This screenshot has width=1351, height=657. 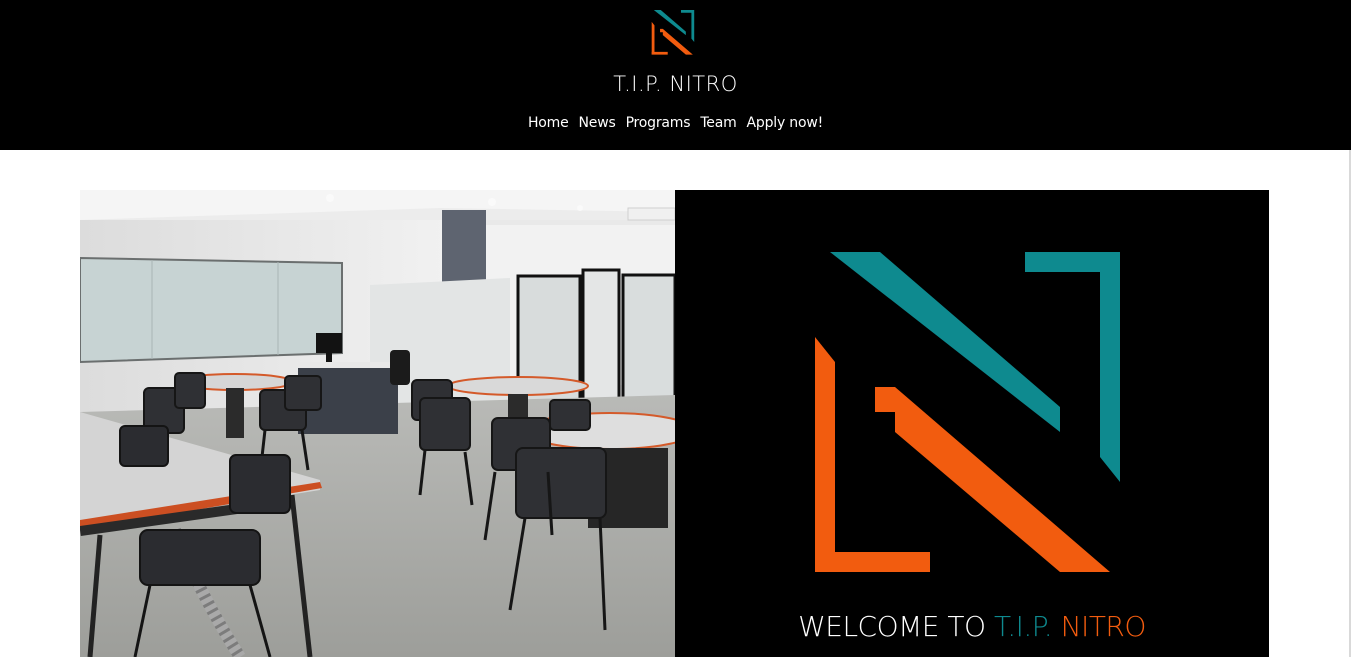 What do you see at coordinates (1023, 626) in the screenshot?
I see `welcome-tip: T.I.P.` at bounding box center [1023, 626].